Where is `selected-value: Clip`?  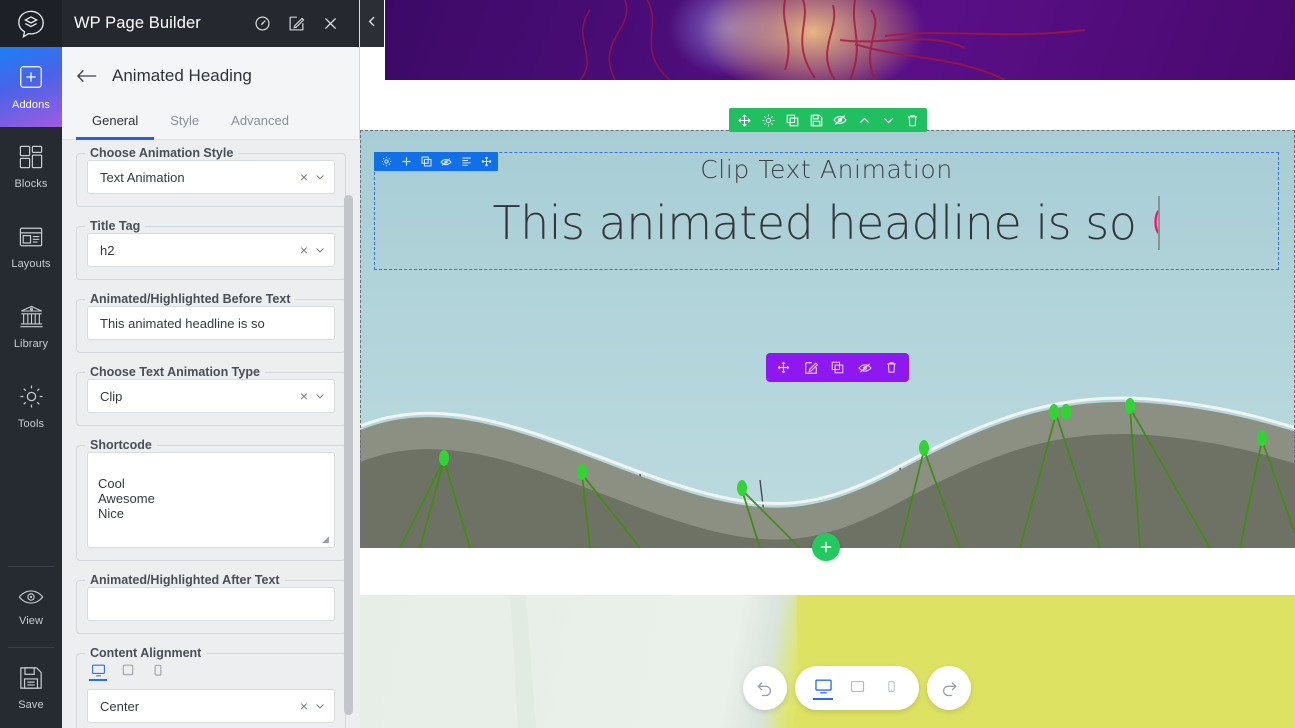 selected-value: Clip is located at coordinates (111, 396).